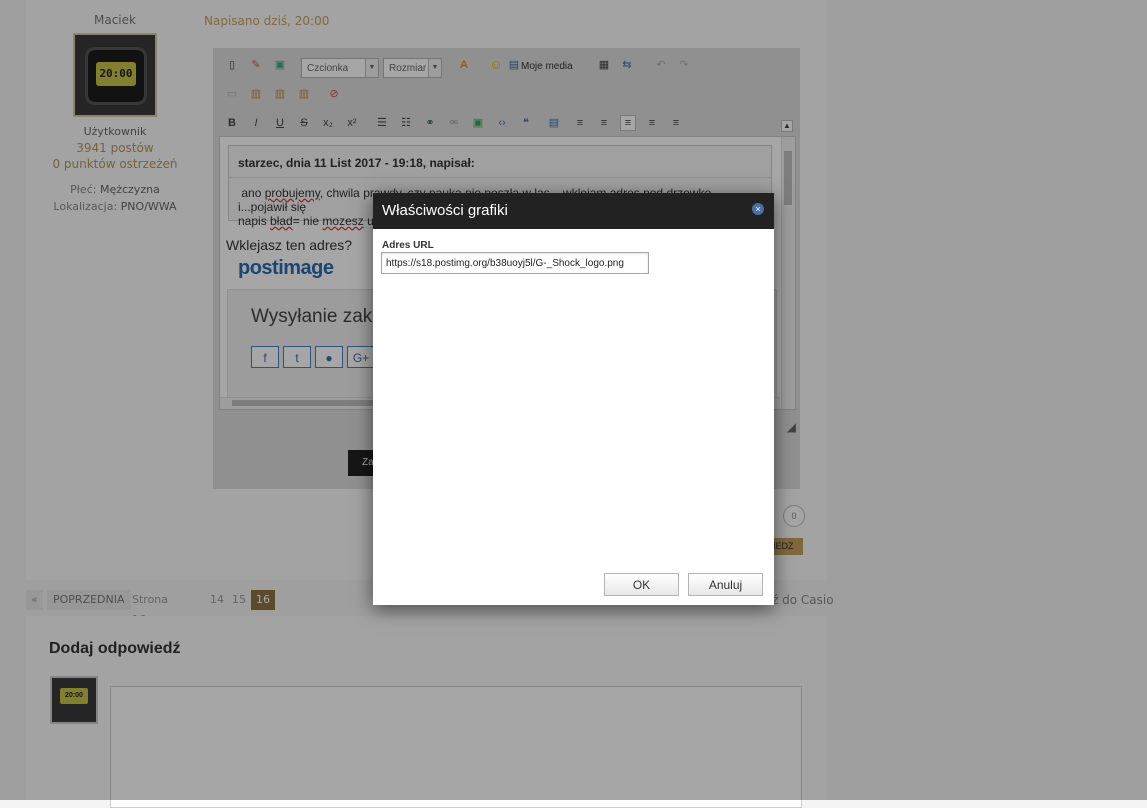  Describe the element at coordinates (573, 211) in the screenshot. I see `dialog-header: Właściwości grafiki ×` at that location.